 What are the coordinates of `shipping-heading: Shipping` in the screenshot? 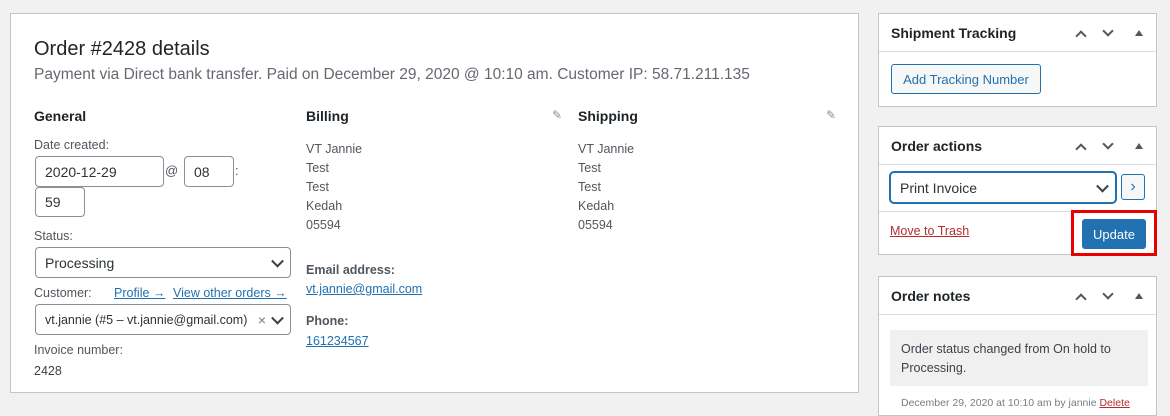 It's located at (608, 116).